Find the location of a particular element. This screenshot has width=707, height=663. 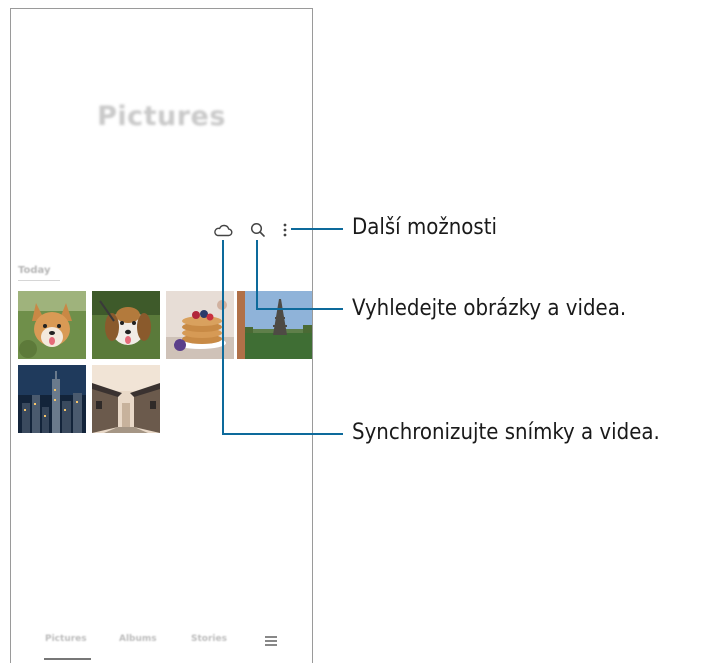

callout-sync: Synchronizujte snímky a videa. is located at coordinates (506, 432).